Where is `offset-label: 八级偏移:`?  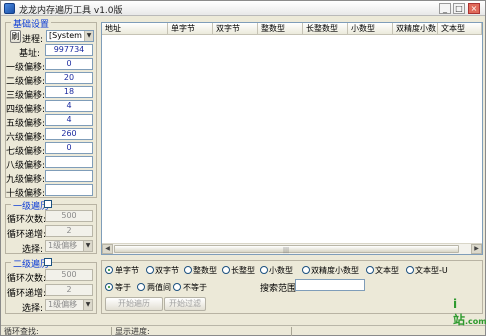 offset-label: 八级偏移: is located at coordinates (26, 166).